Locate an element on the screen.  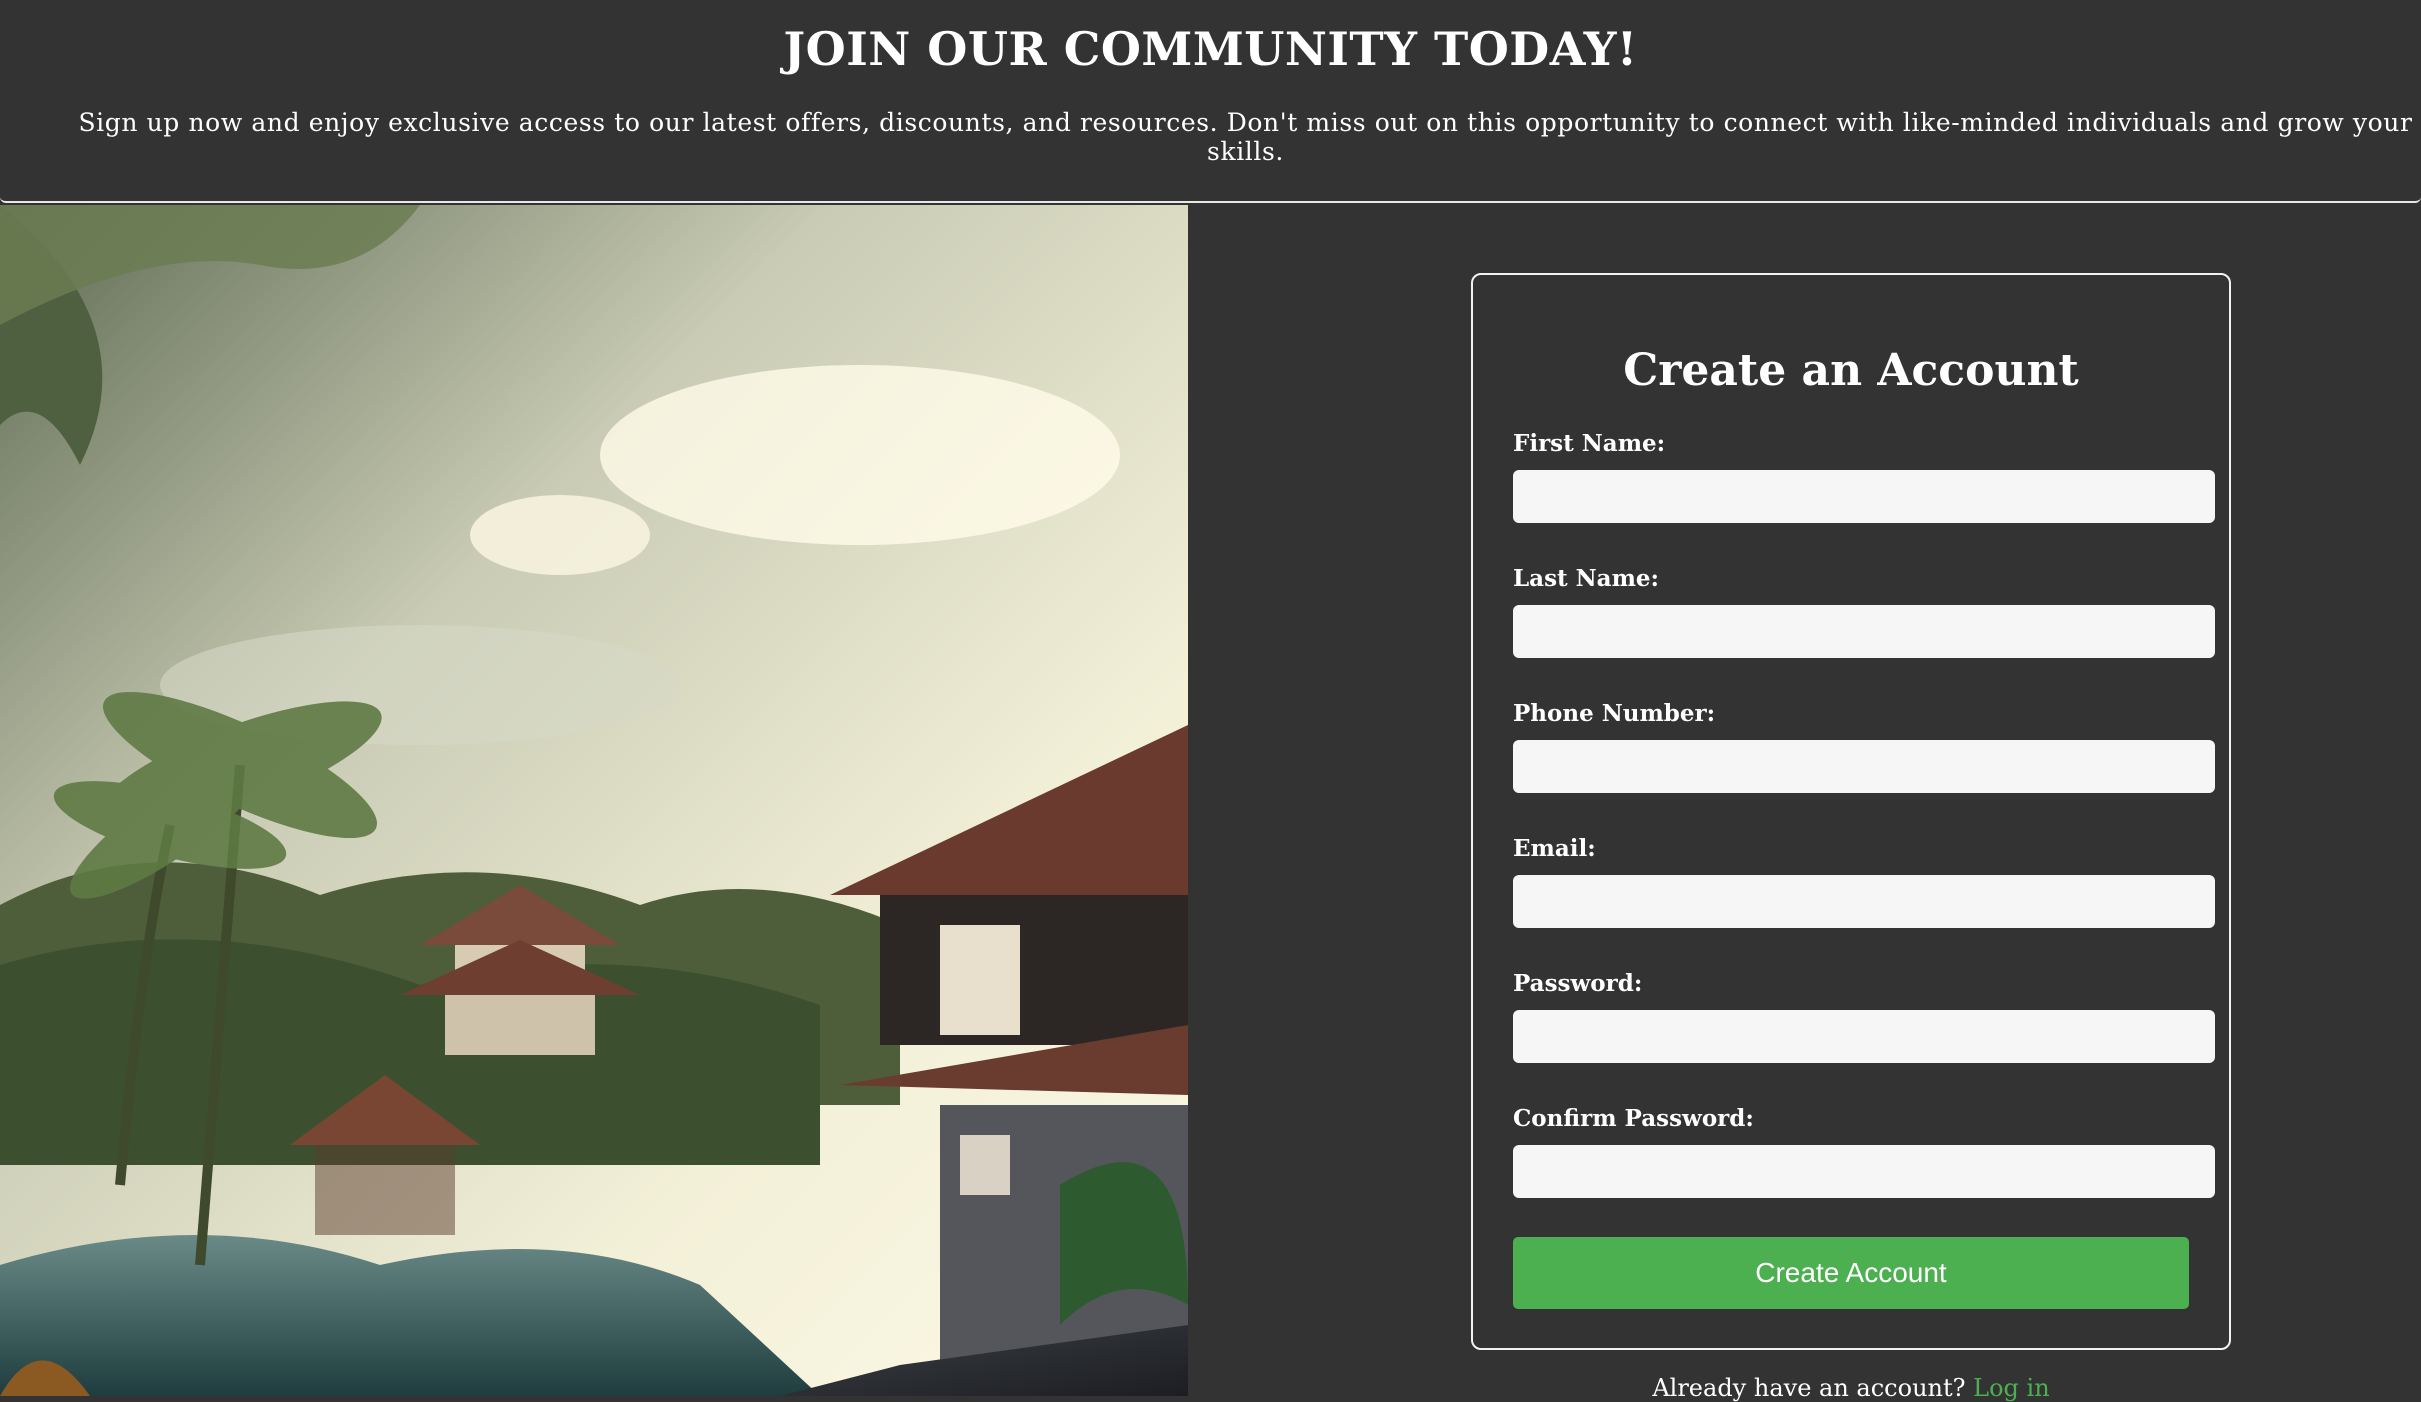
confirm-password-input is located at coordinates (1864, 1171).